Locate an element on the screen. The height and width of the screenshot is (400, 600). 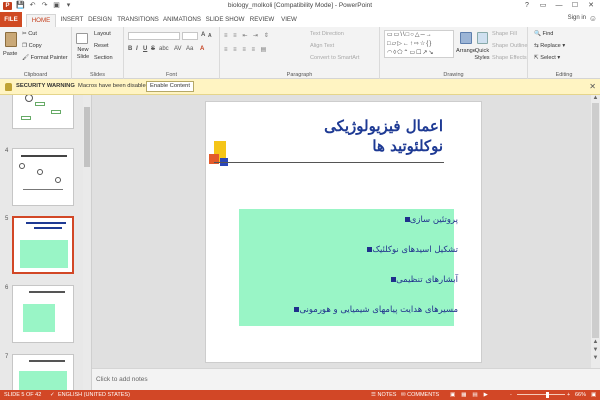
bullet-item: پروتئین سازی is located at coordinates (353, 220).